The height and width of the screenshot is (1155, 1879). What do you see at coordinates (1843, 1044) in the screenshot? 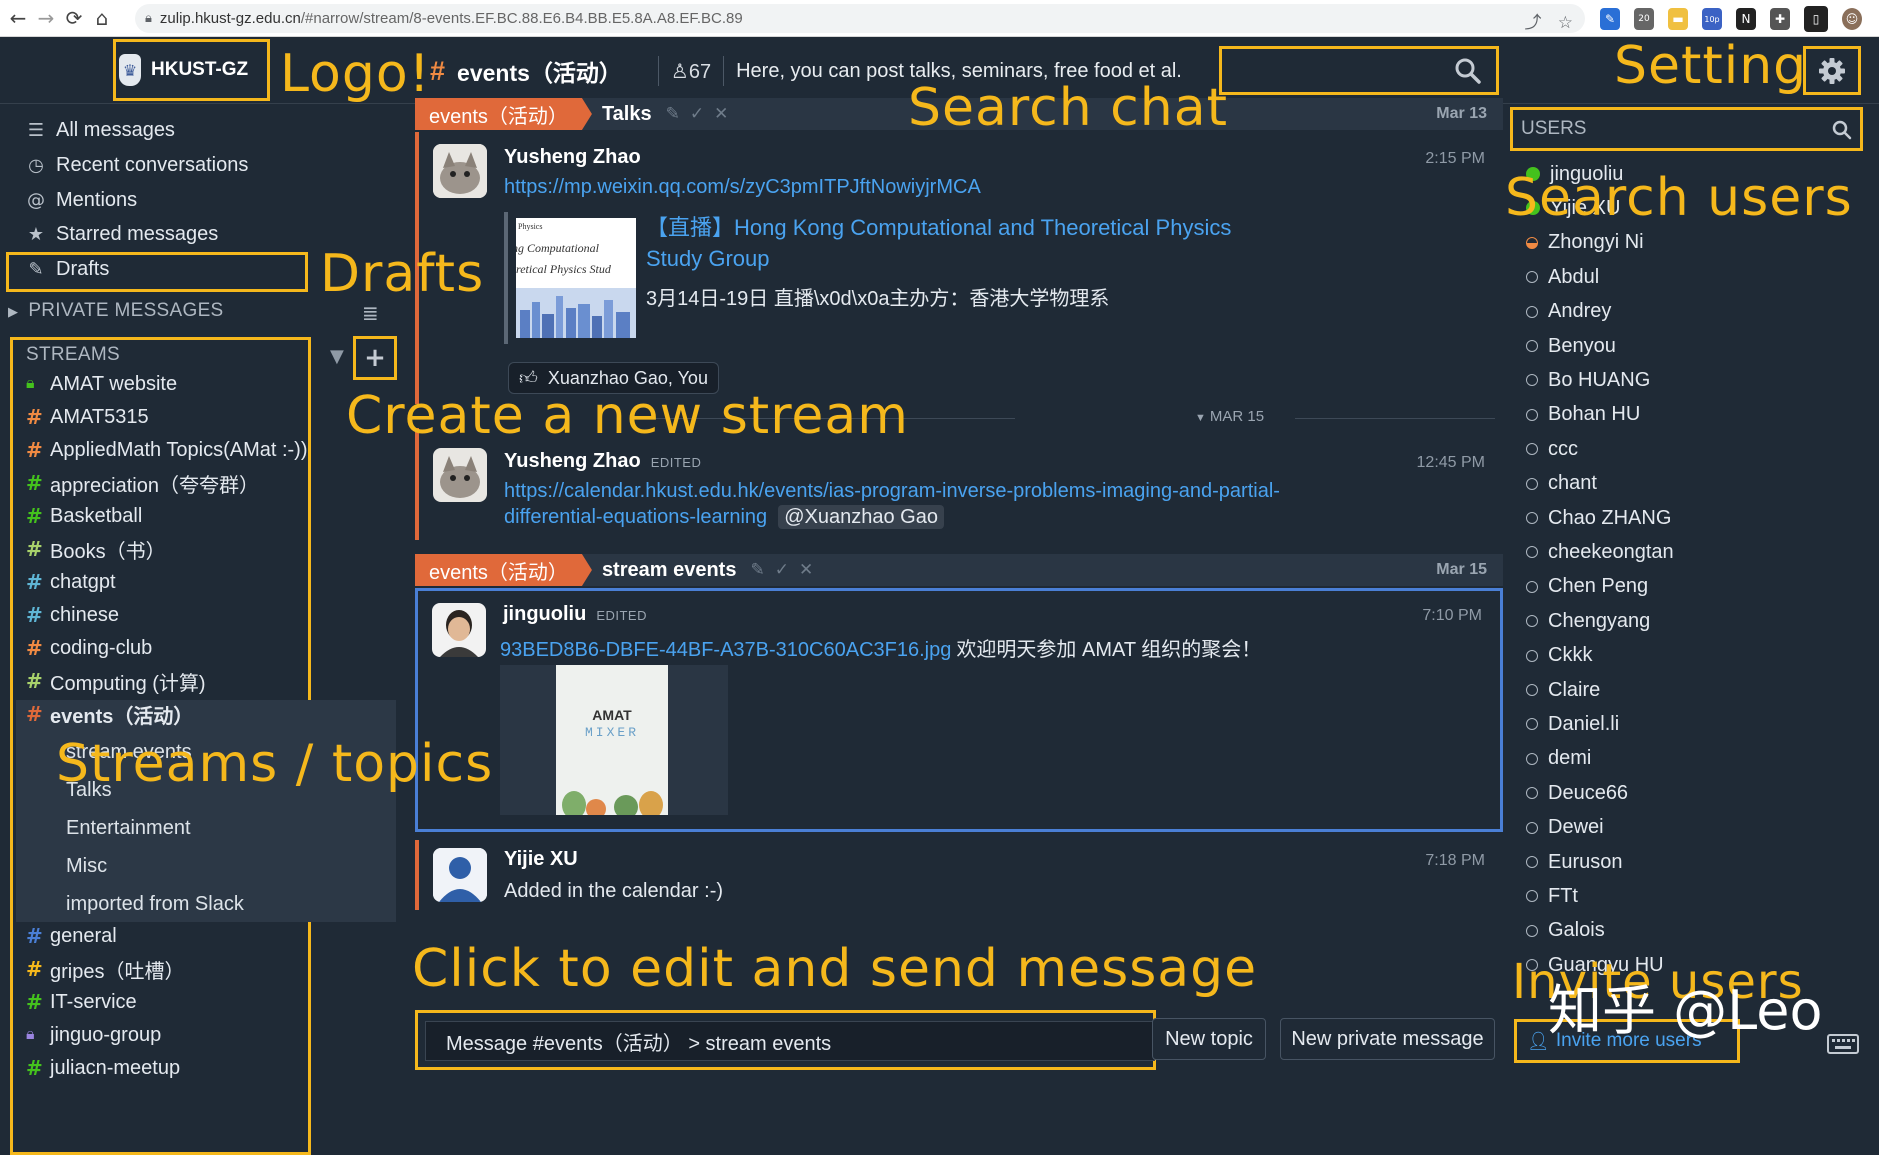
I see `keyboard-shortcuts-icon` at bounding box center [1843, 1044].